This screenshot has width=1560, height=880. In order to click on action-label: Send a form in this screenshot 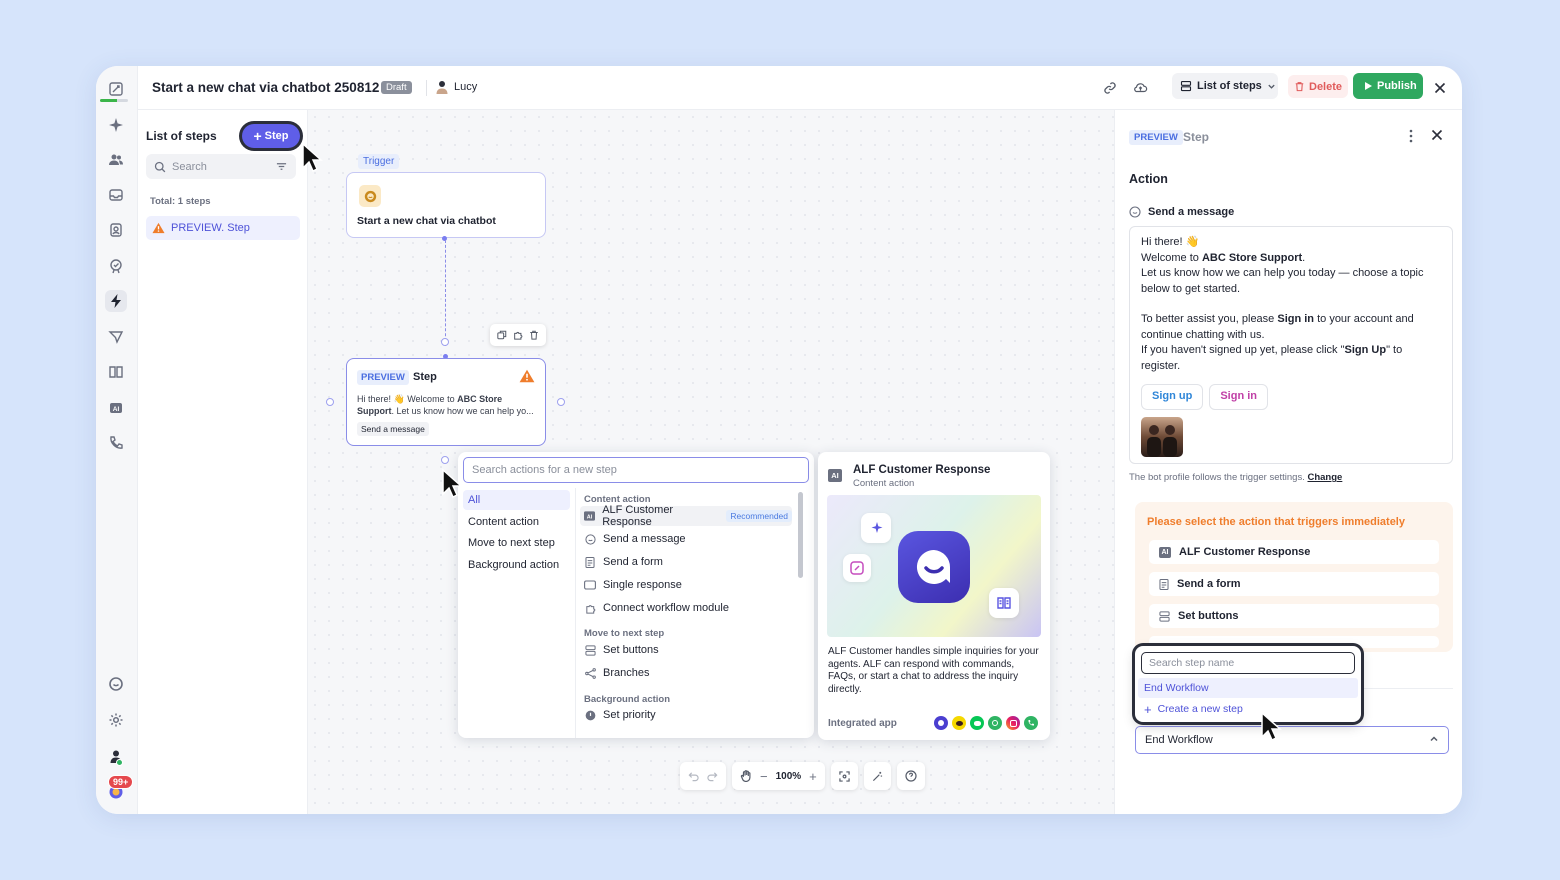, I will do `click(633, 562)`.